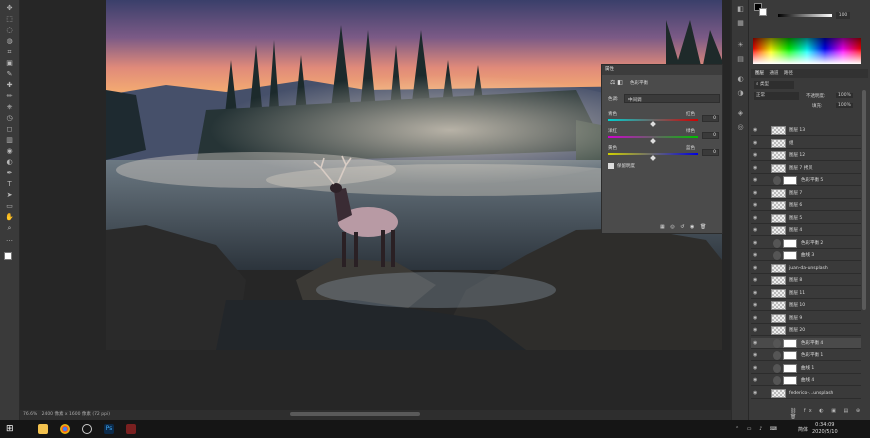  What do you see at coordinates (9, 129) in the screenshot?
I see `eraser-tool-icon: ◻` at bounding box center [9, 129].